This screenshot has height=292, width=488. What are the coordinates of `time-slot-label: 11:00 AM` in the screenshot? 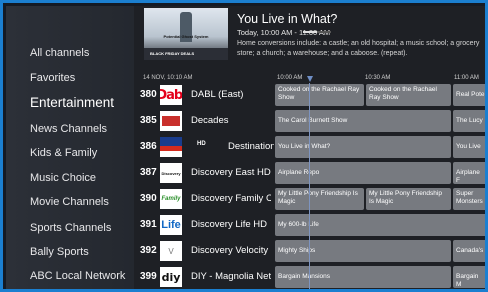 It's located at (466, 78).